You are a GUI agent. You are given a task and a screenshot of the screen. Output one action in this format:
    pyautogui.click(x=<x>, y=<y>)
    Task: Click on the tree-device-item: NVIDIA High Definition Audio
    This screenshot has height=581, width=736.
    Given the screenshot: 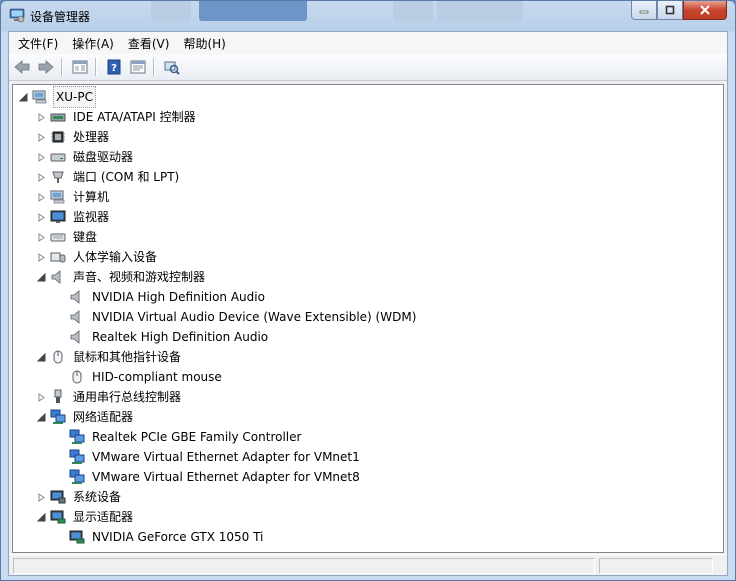 What is the action you would take?
    pyautogui.click(x=161, y=297)
    